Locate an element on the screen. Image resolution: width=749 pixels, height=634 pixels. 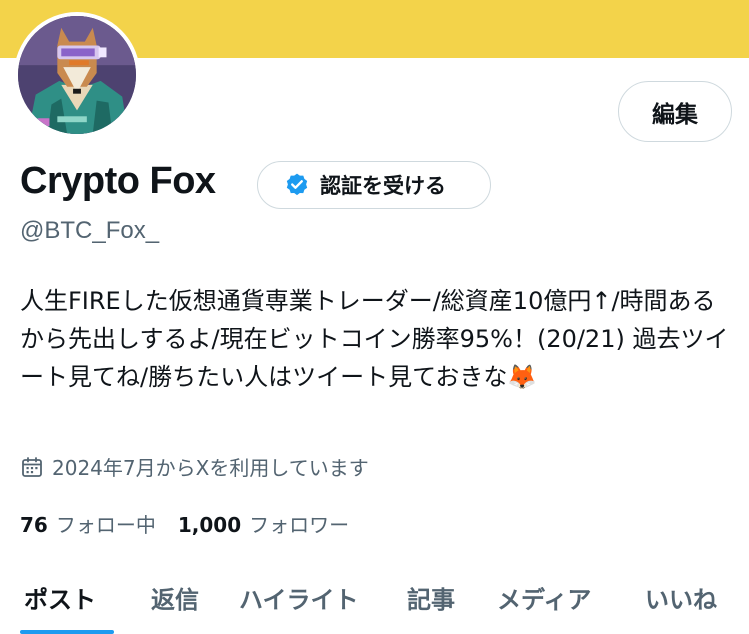
joined-text: 2024年7月からXを利用しています is located at coordinates (210, 468).